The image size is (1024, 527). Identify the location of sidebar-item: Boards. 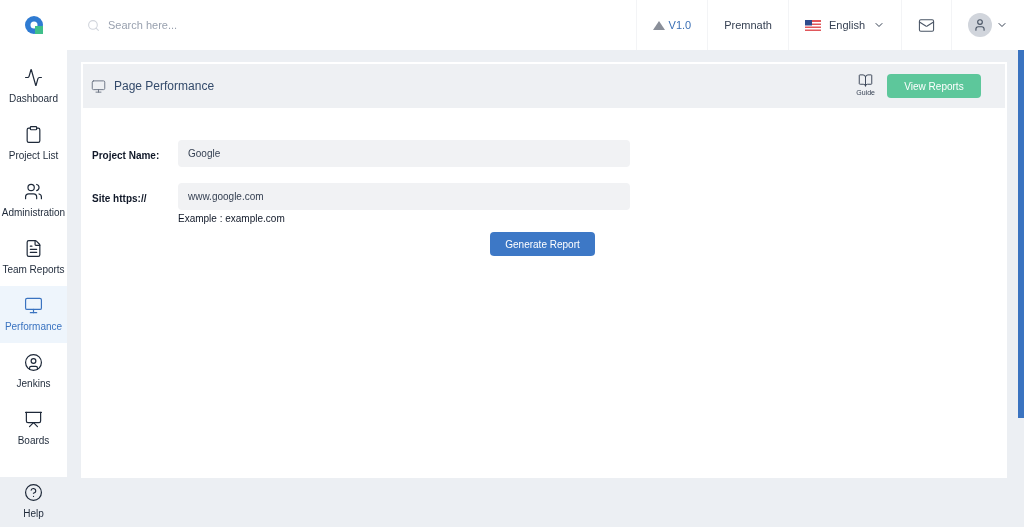
(33, 428).